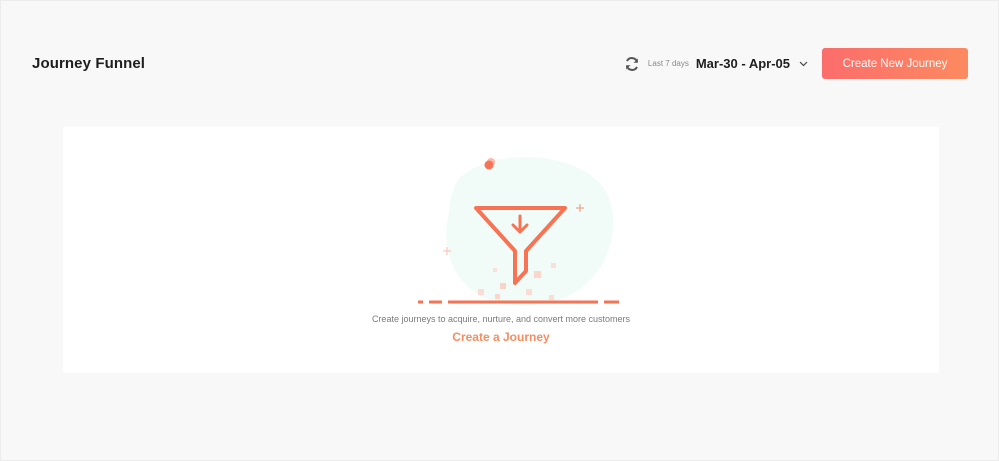 The image size is (999, 461). Describe the element at coordinates (89, 63) in the screenshot. I see `page-title: Journey Funnel` at that location.